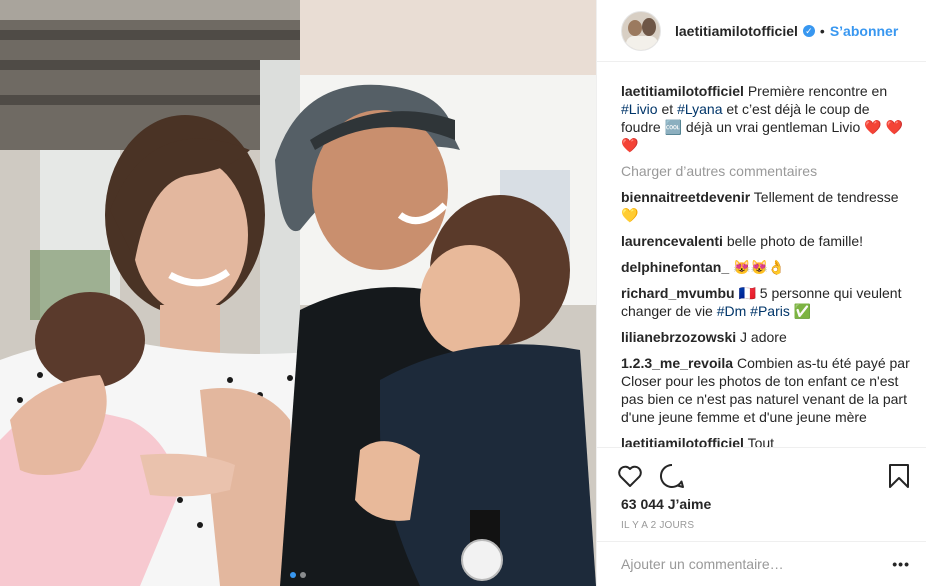  I want to click on comment-text: 😻😻👌, so click(759, 267).